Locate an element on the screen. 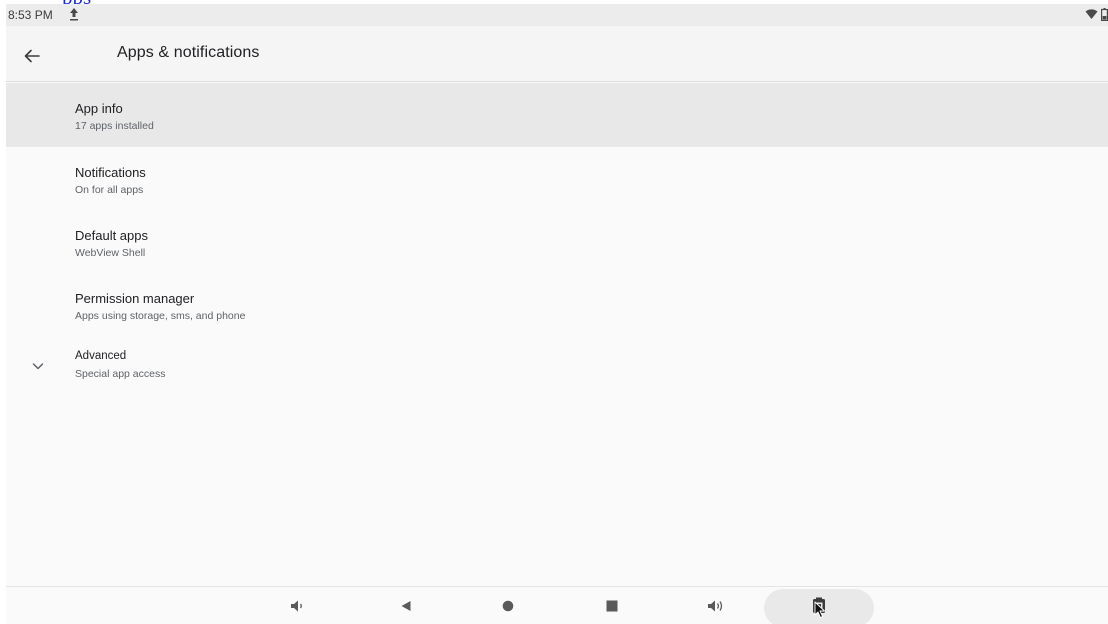  back-arrow-icon is located at coordinates (32, 56).